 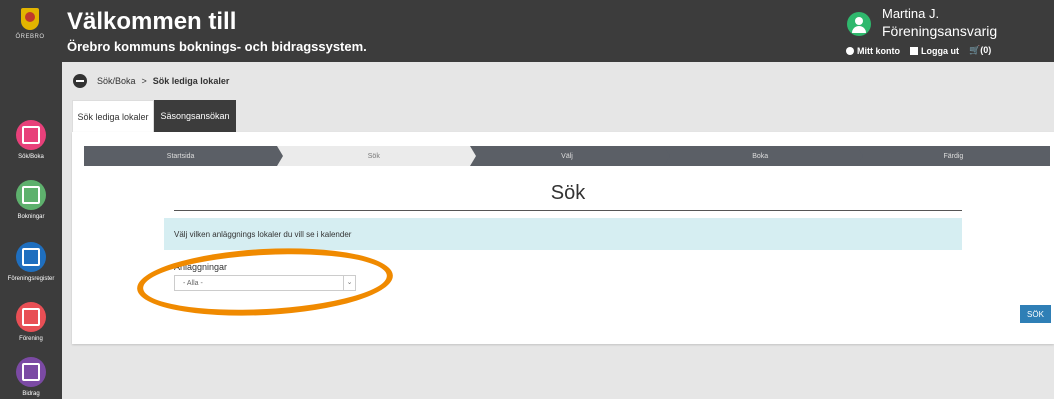 I want to click on sidebar-item-sok-boka: Sök/Boka, so click(x=31, y=140).